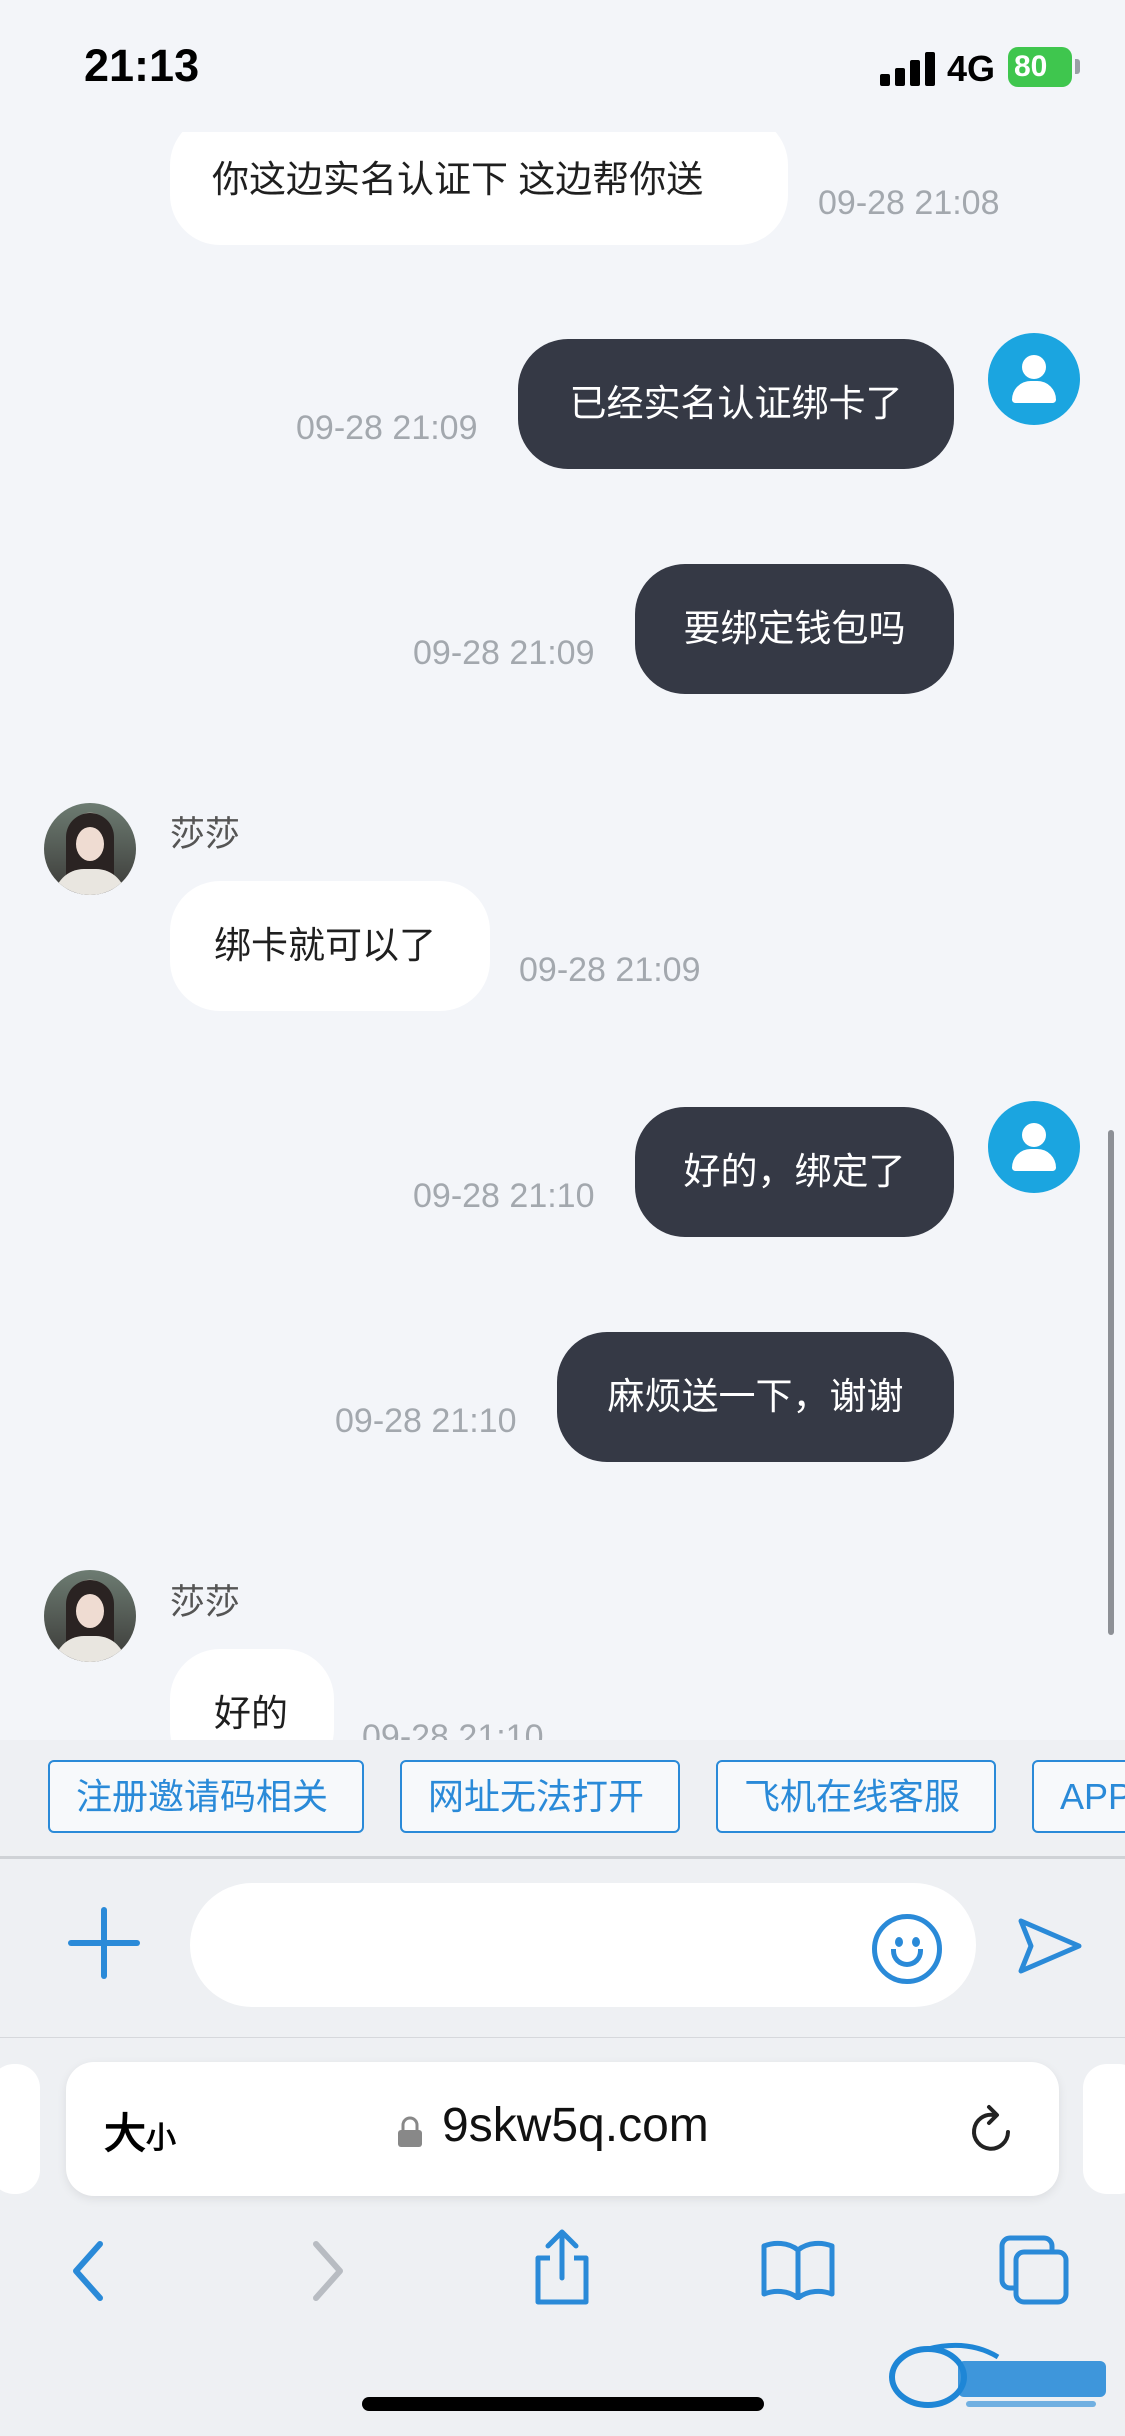 The image size is (1125, 2436). I want to click on battery-level: 80, so click(1031, 66).